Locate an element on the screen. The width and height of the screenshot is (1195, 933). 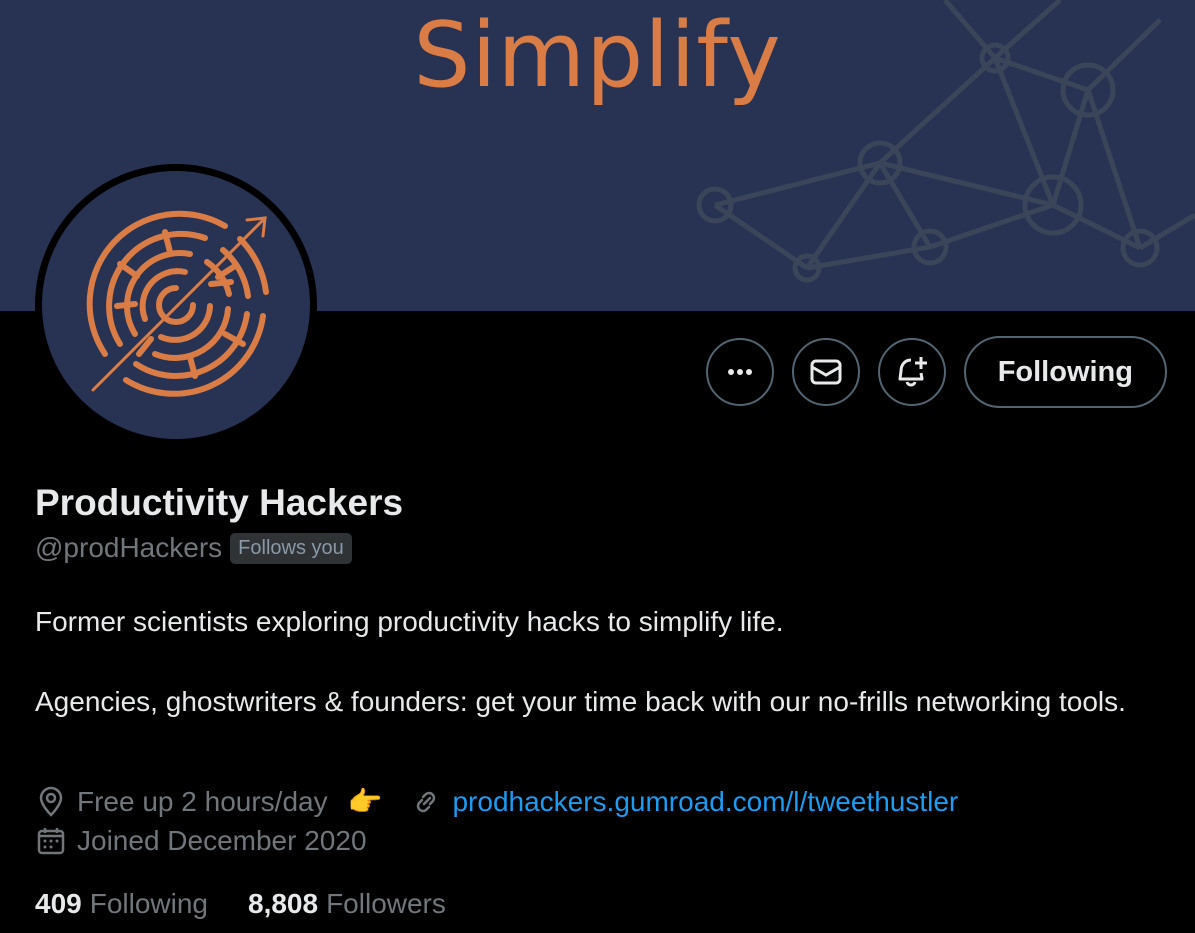
maze-arrow-logo-icon is located at coordinates (176, 305).